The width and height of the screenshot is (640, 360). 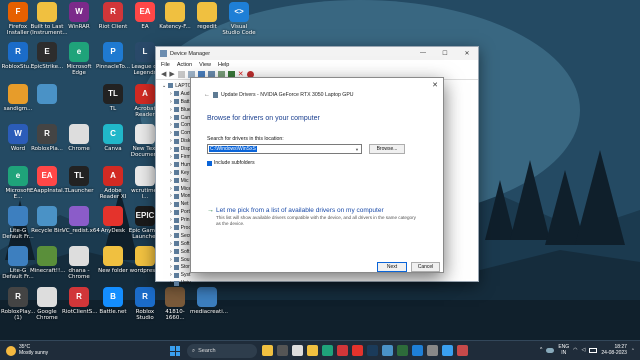 What do you see at coordinates (614, 350) in the screenshot?
I see `clock: 18:27 24-08-2023` at bounding box center [614, 350].